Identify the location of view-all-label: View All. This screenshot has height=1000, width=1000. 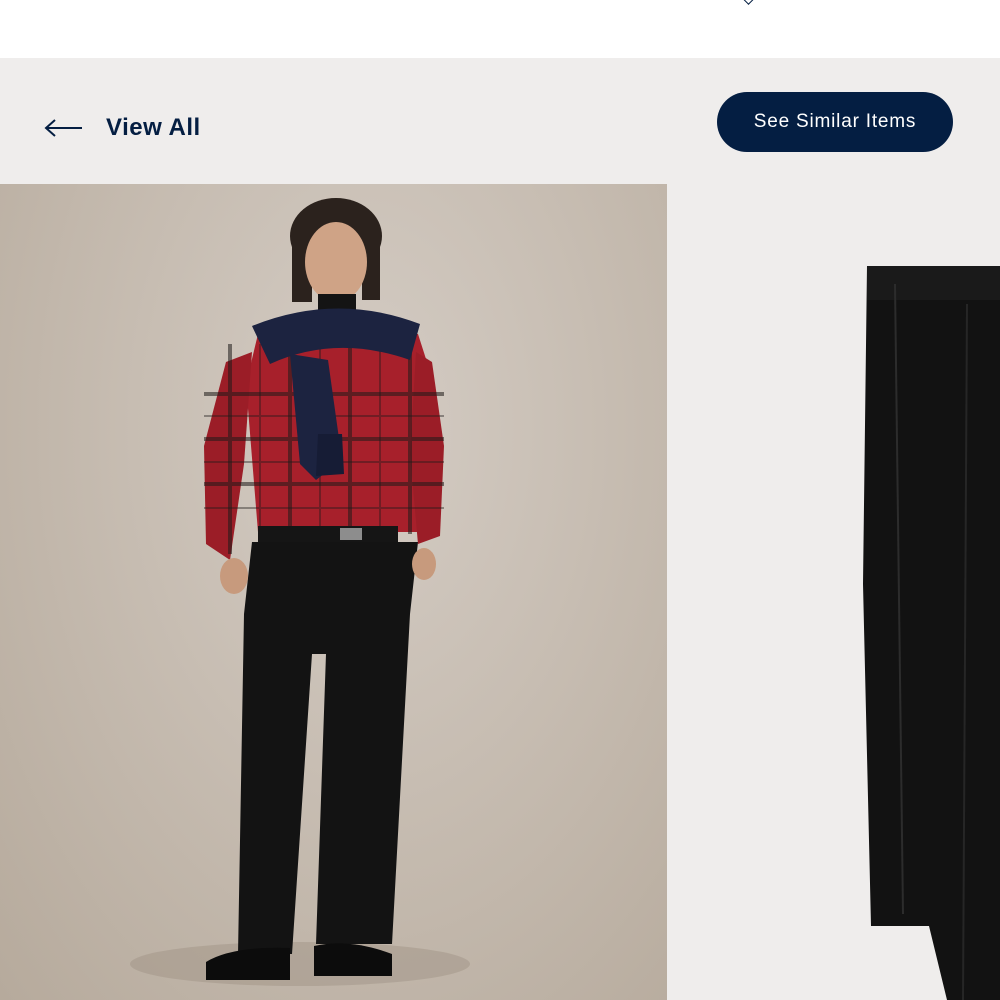
(153, 127).